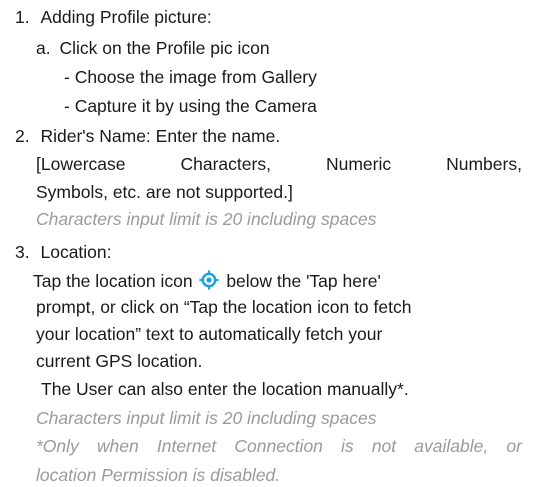  I want to click on footnote-word: Connection, so click(278, 446).